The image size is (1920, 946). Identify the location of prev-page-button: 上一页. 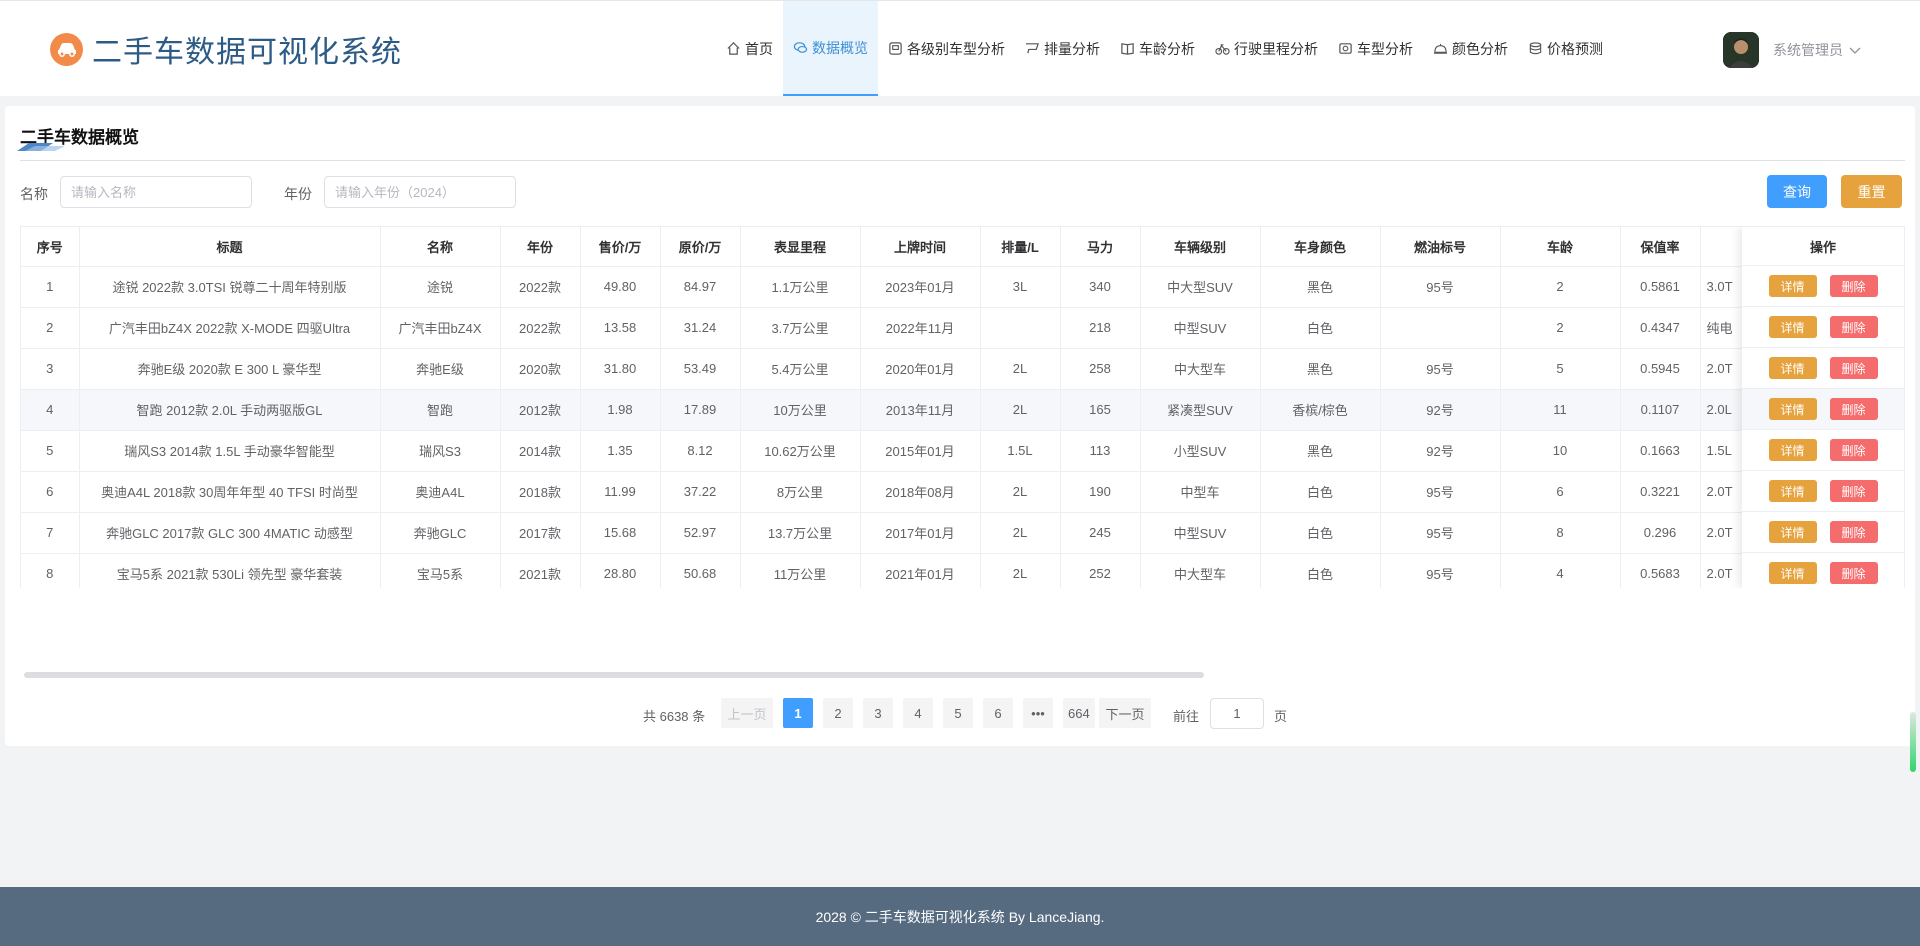
(747, 713).